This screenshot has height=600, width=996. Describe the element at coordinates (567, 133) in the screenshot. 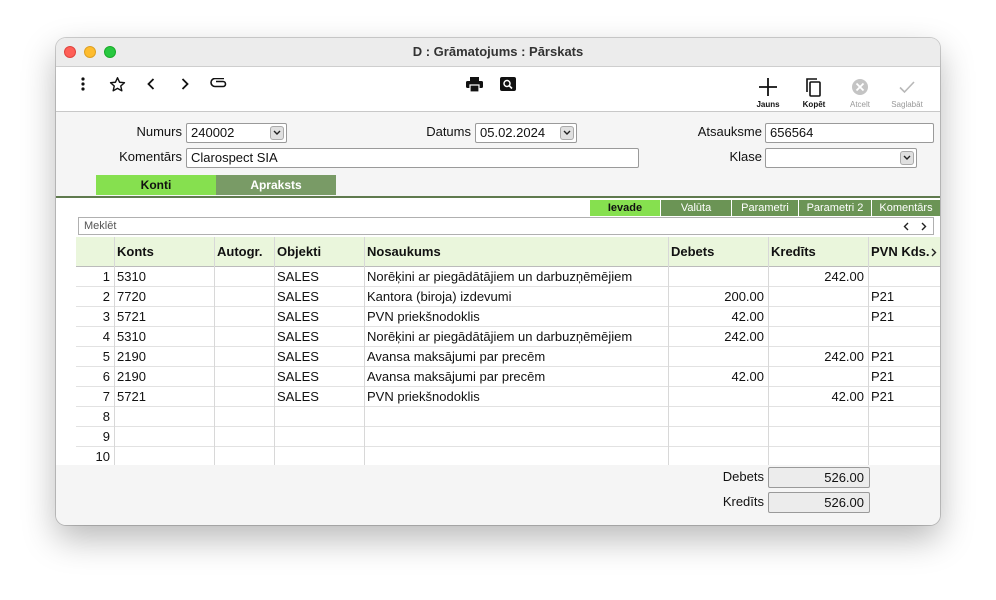

I see `date-dropdown-button` at that location.